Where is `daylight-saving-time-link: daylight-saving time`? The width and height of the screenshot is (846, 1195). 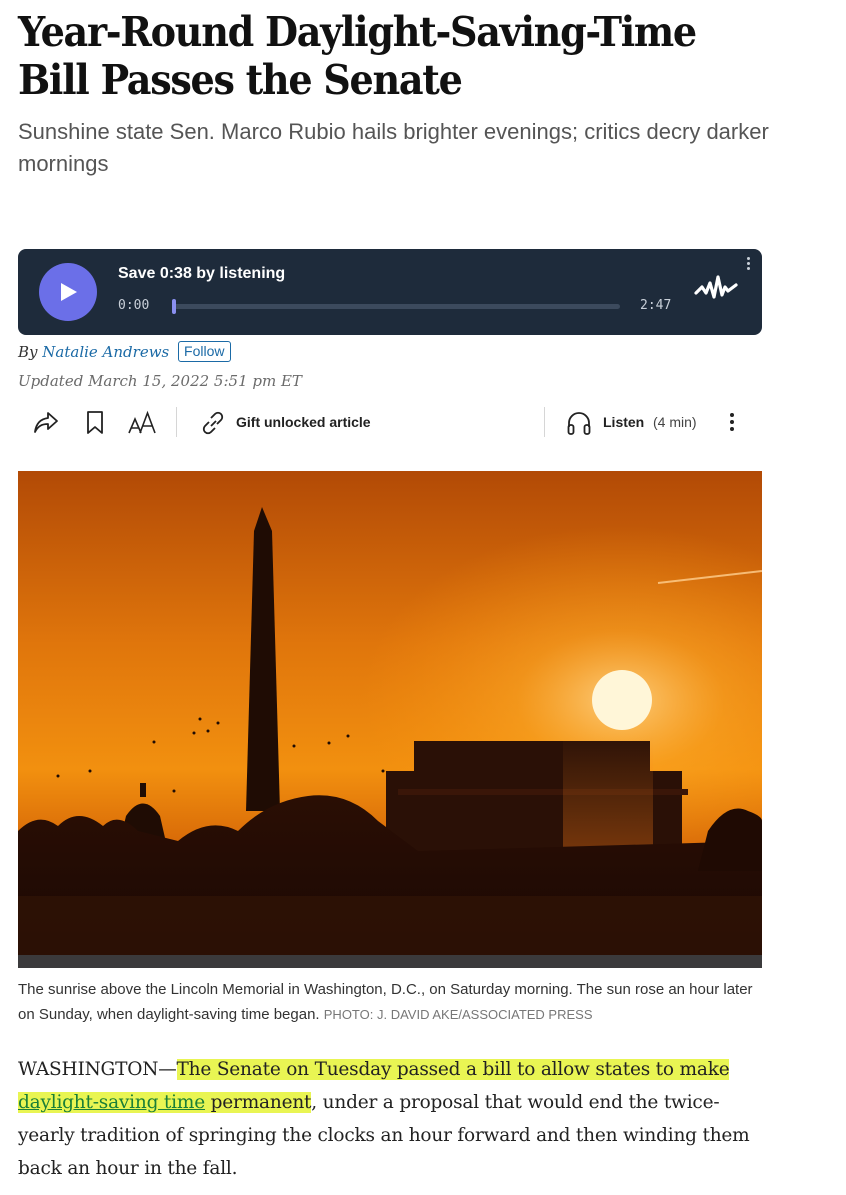 daylight-saving-time-link: daylight-saving time is located at coordinates (111, 1102).